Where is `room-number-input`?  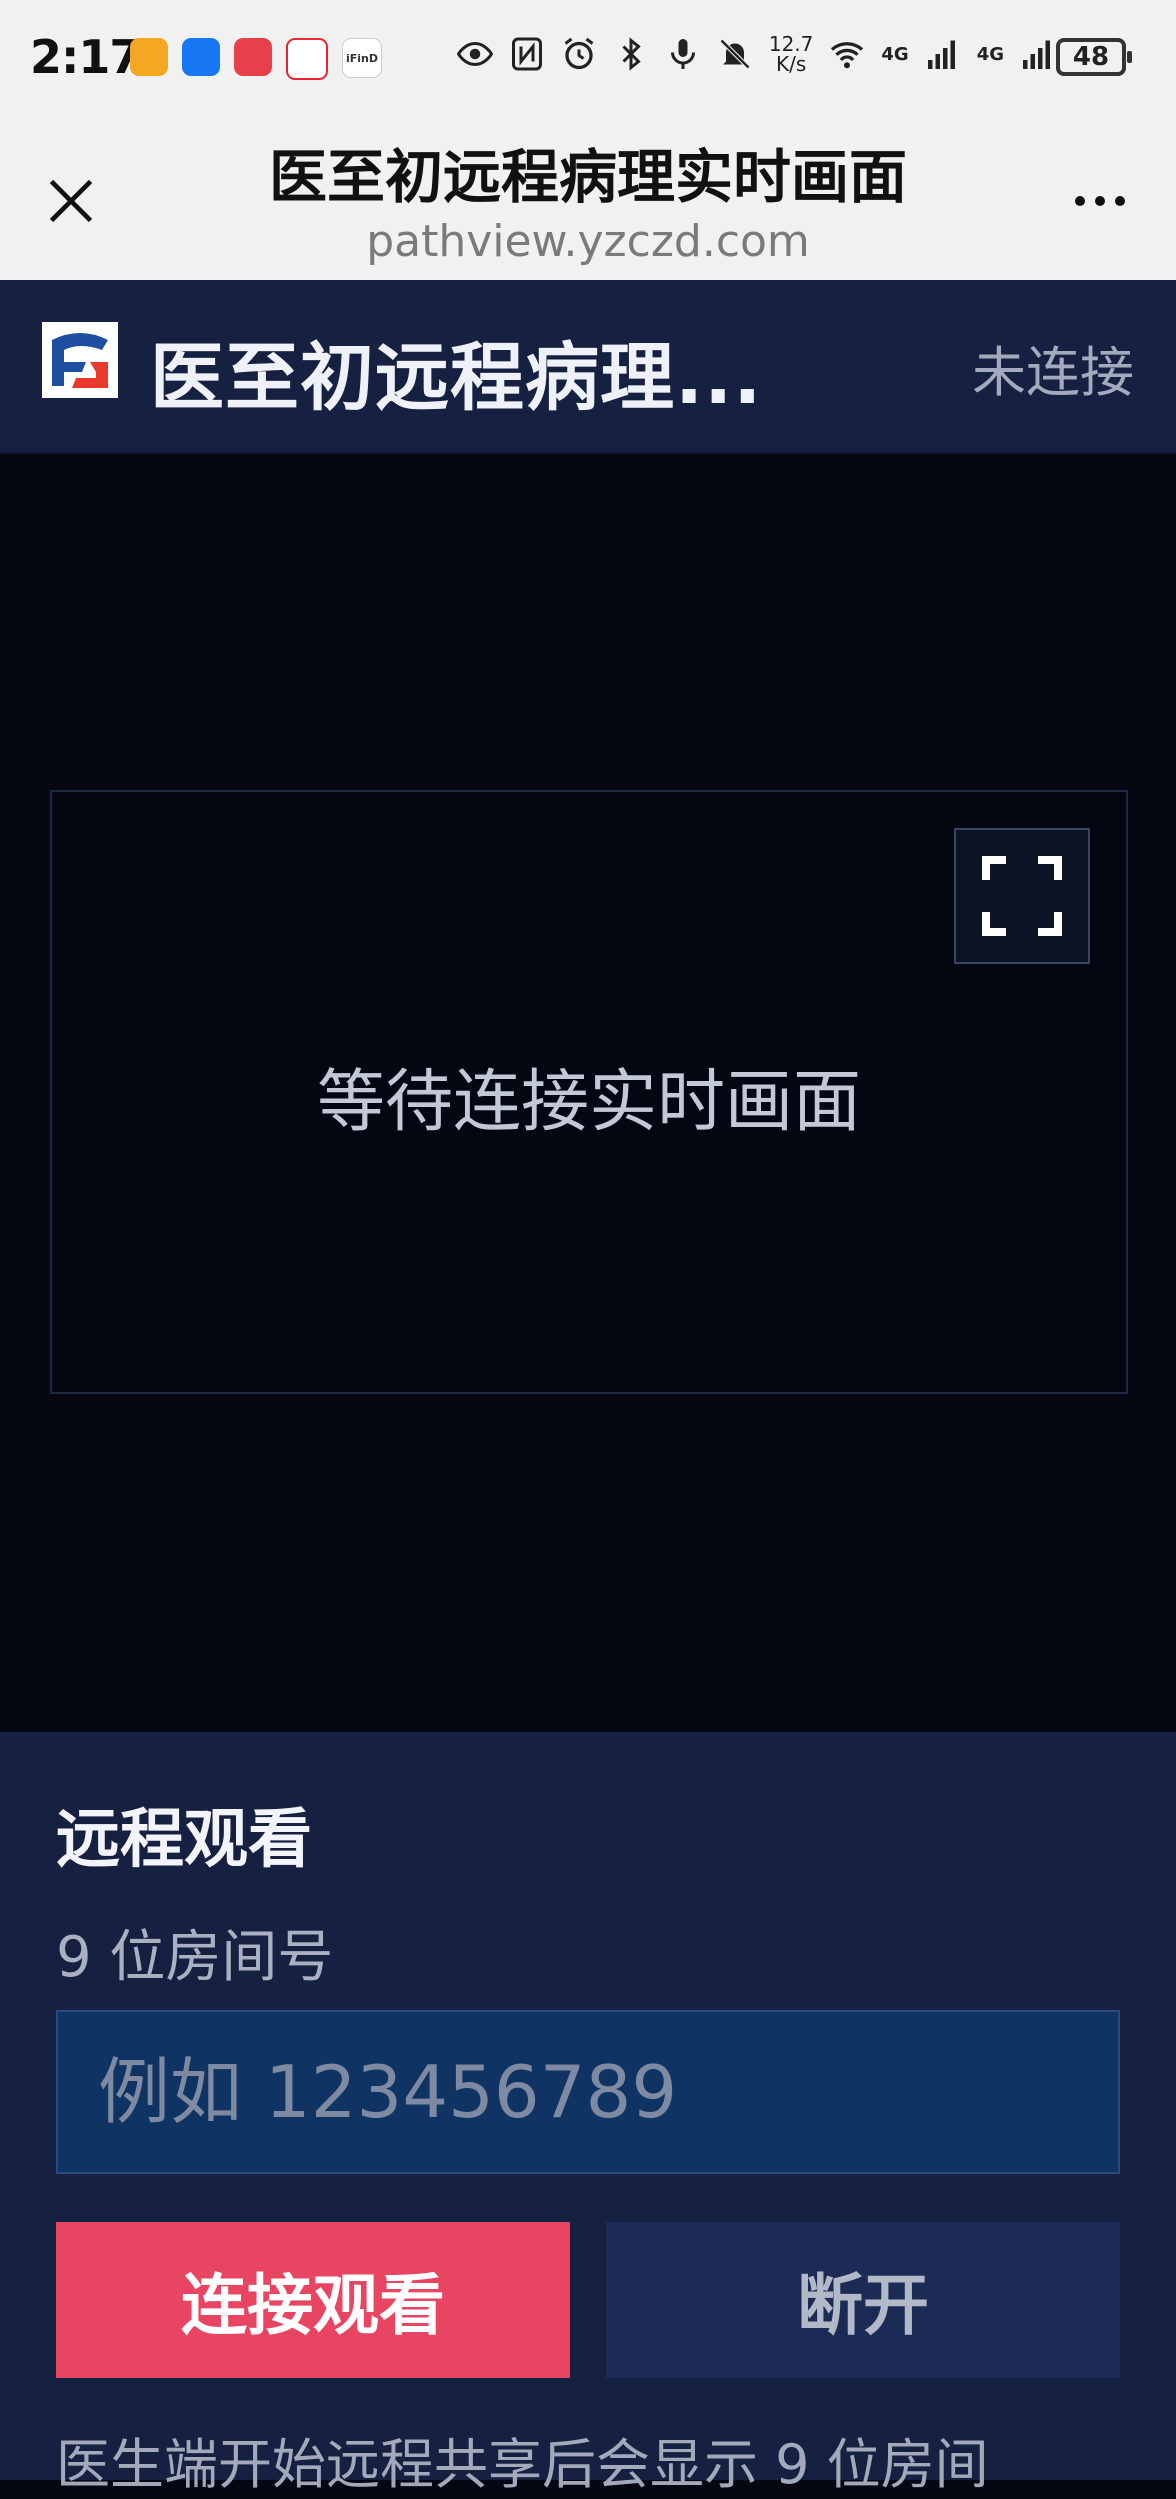
room-number-input is located at coordinates (588, 2092).